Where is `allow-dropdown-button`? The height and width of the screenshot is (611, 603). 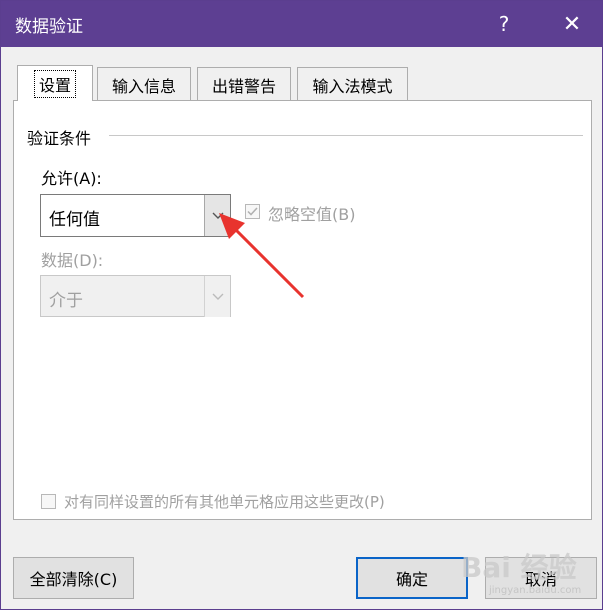 allow-dropdown-button is located at coordinates (217, 215).